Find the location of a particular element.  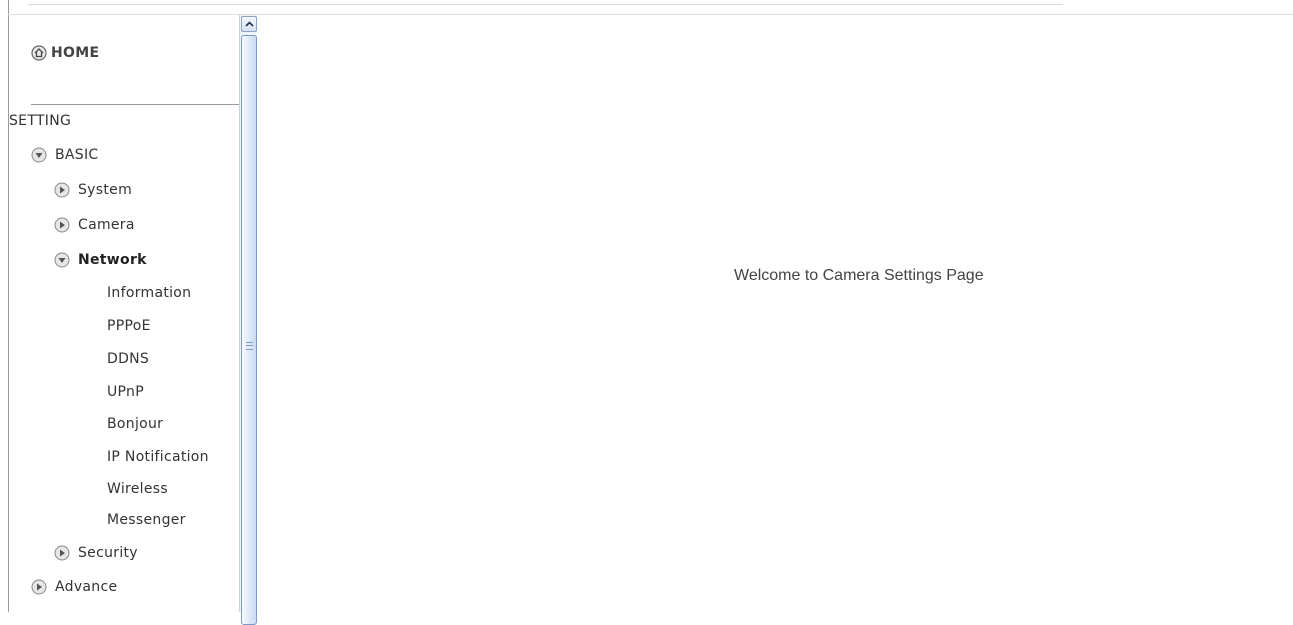

upnp-label: UPnP is located at coordinates (125, 392).